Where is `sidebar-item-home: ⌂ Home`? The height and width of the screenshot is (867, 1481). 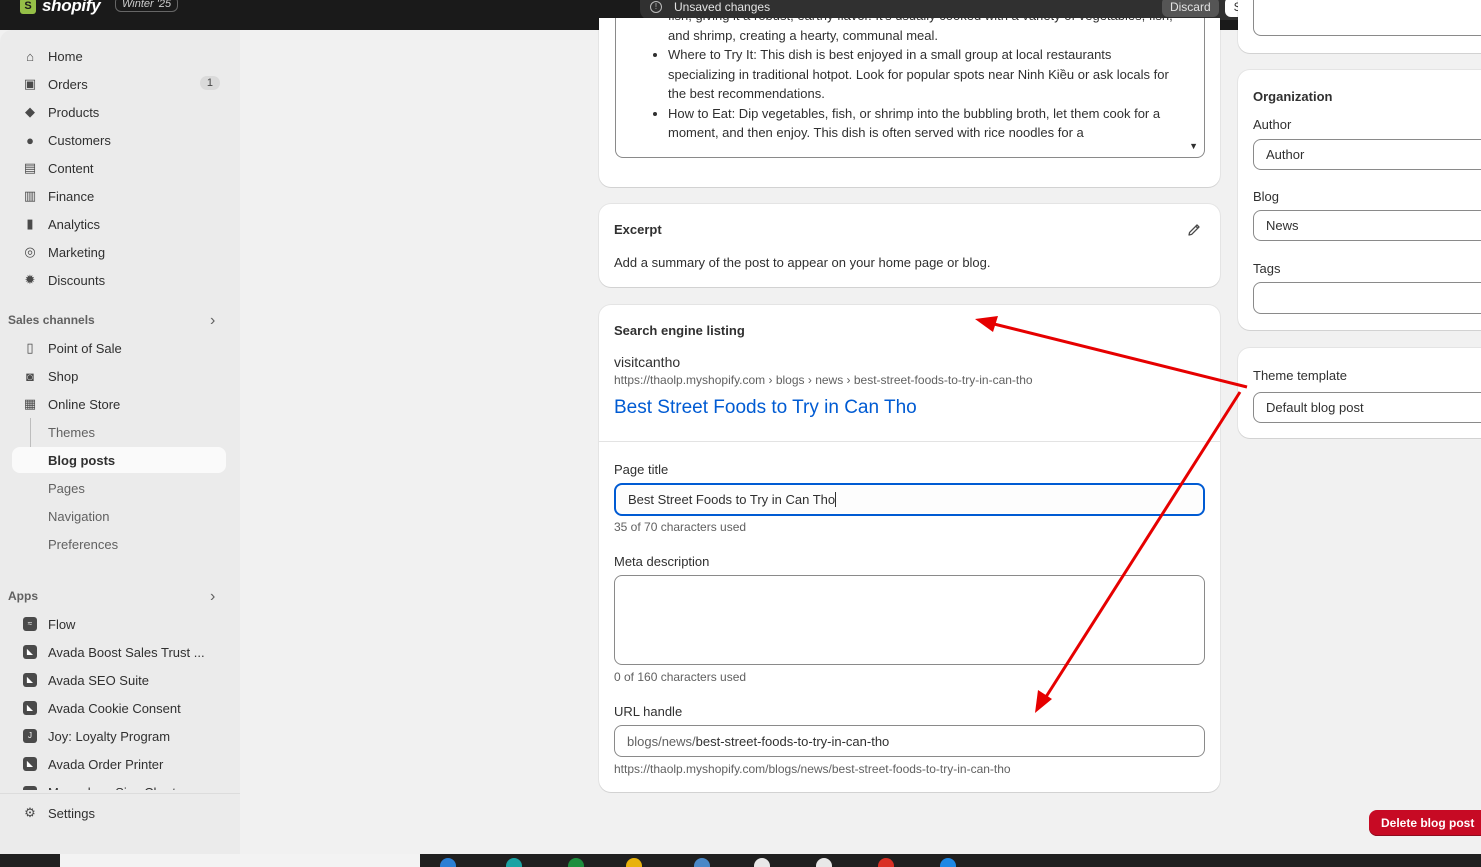
sidebar-item-home: ⌂ Home is located at coordinates (119, 56).